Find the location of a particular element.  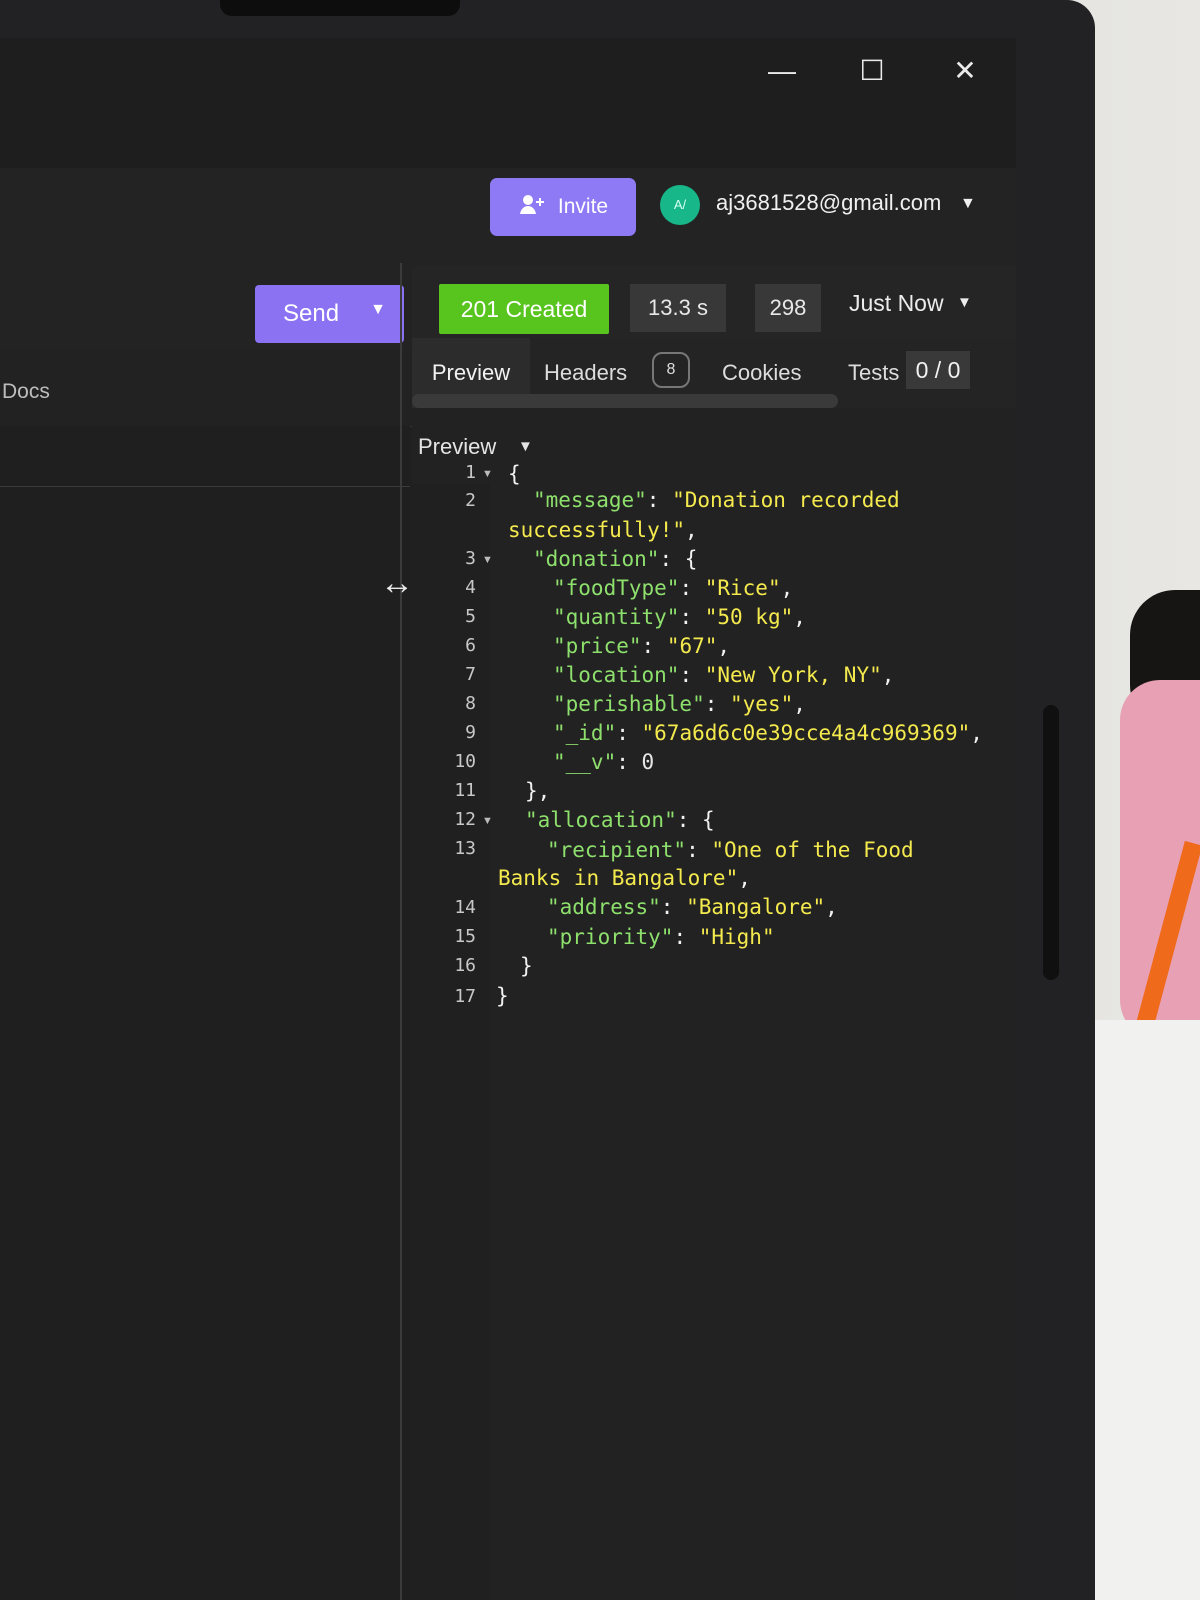

pane-splitter is located at coordinates (401, 931).